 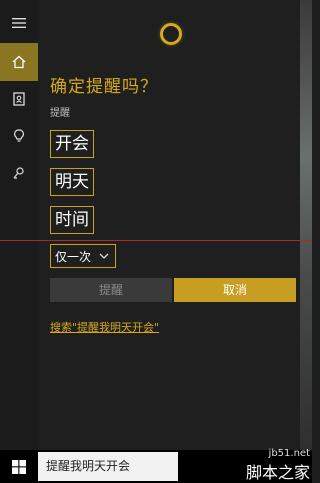 What do you see at coordinates (111, 290) in the screenshot?
I see `remind-button: 提醒` at bounding box center [111, 290].